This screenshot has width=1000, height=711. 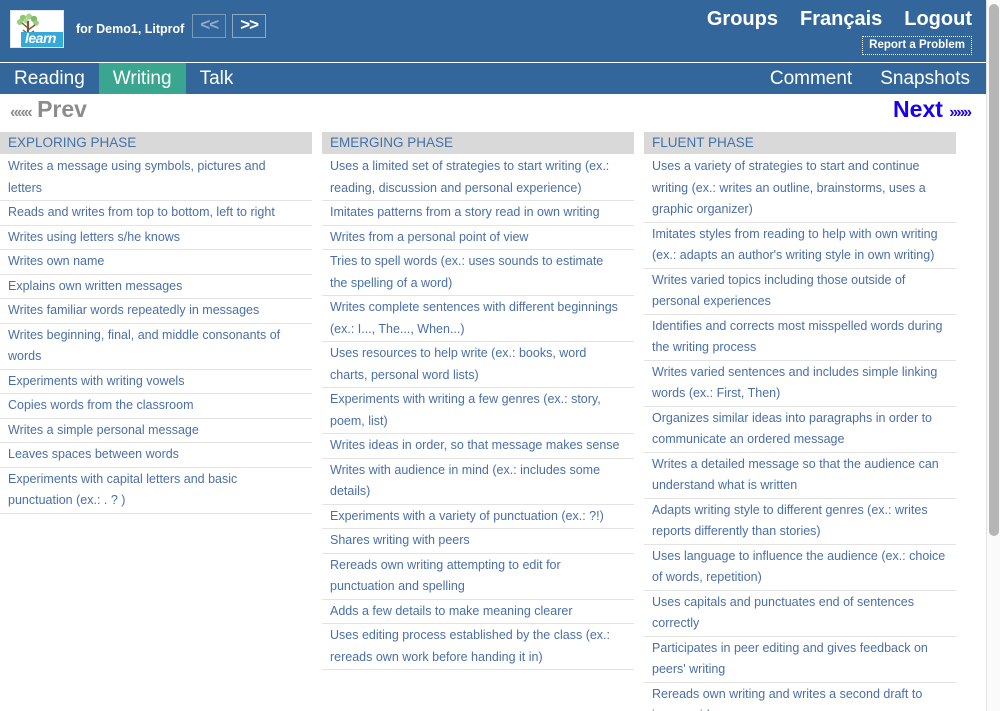 What do you see at coordinates (156, 431) in the screenshot?
I see `list-item: Writes a simple personal message` at bounding box center [156, 431].